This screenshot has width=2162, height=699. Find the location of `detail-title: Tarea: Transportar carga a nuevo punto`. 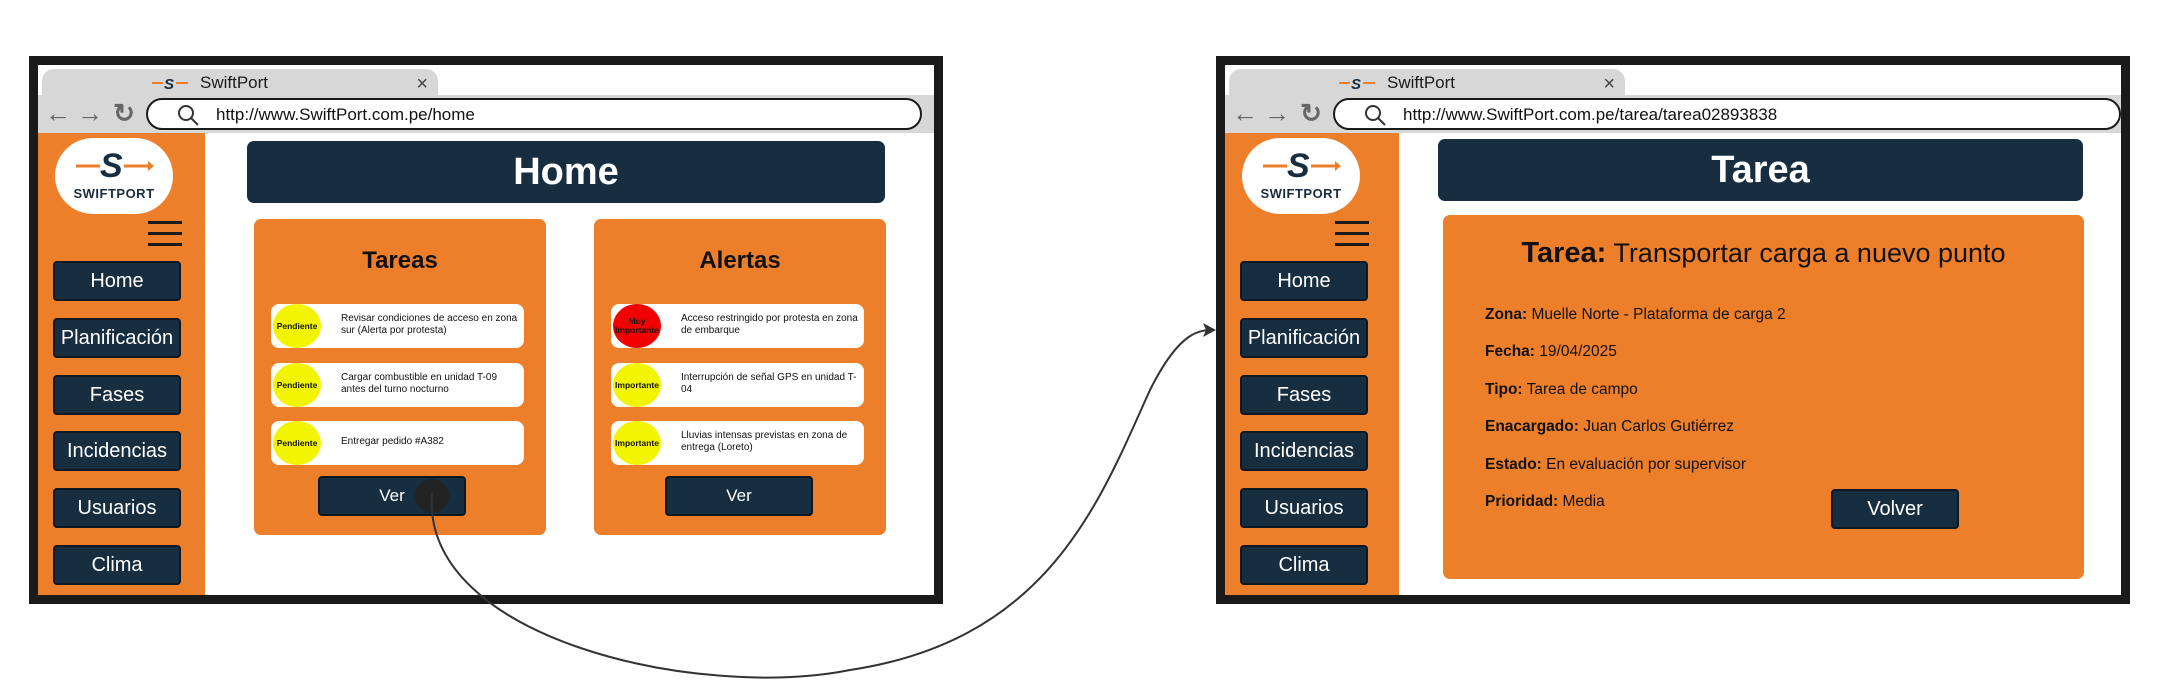

detail-title: Tarea: Transportar carga a nuevo punto is located at coordinates (1763, 253).